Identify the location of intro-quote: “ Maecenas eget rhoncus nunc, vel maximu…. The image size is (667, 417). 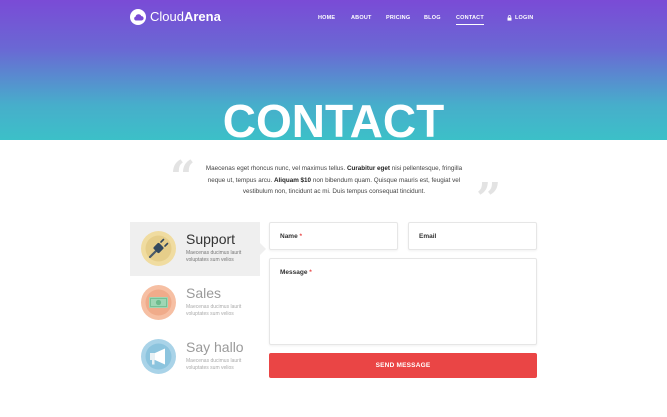
(335, 187).